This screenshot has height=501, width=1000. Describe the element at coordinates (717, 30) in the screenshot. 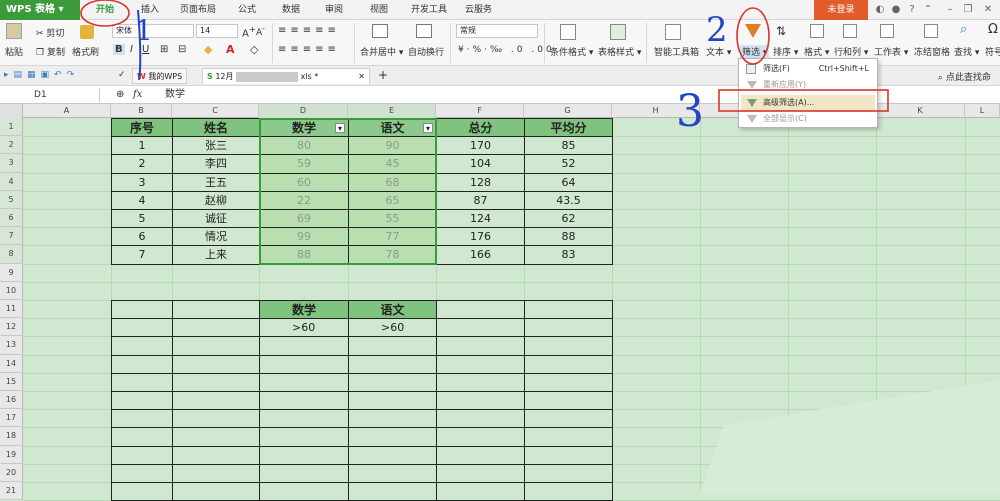

I see `annotation-number-2: 2` at that location.